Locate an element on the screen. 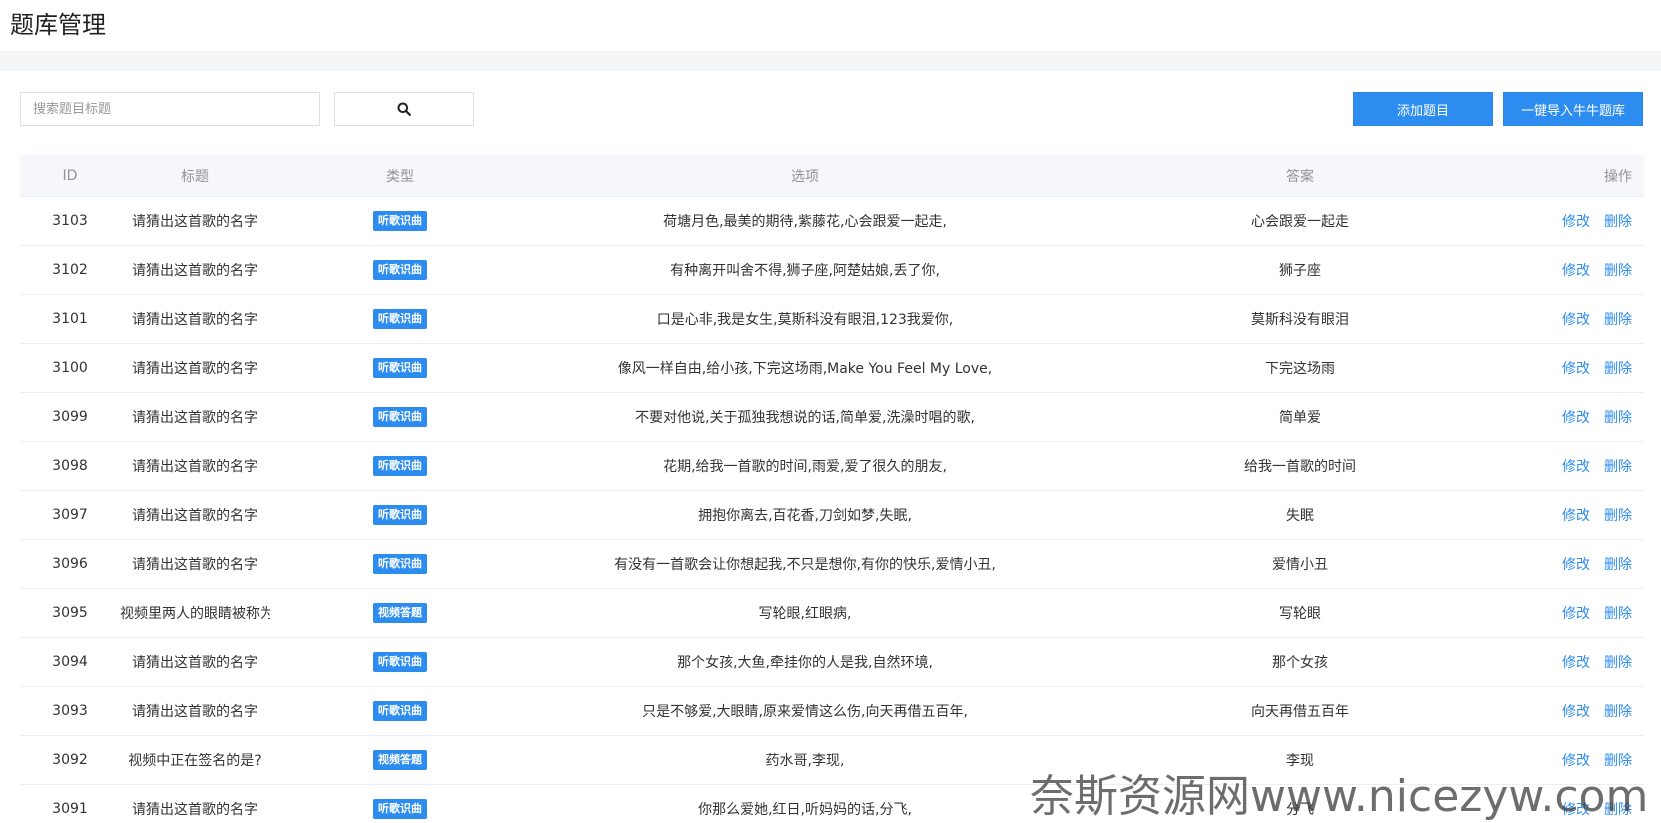 Image resolution: width=1661 pixels, height=823 pixels. header-actions: 操作 is located at coordinates (1618, 176).